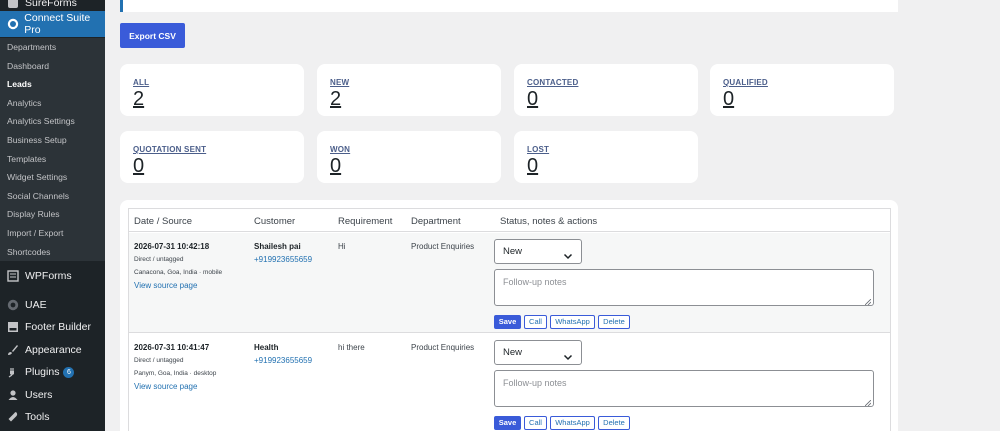 The height and width of the screenshot is (431, 1000). I want to click on column-header-customer: Customer, so click(275, 221).